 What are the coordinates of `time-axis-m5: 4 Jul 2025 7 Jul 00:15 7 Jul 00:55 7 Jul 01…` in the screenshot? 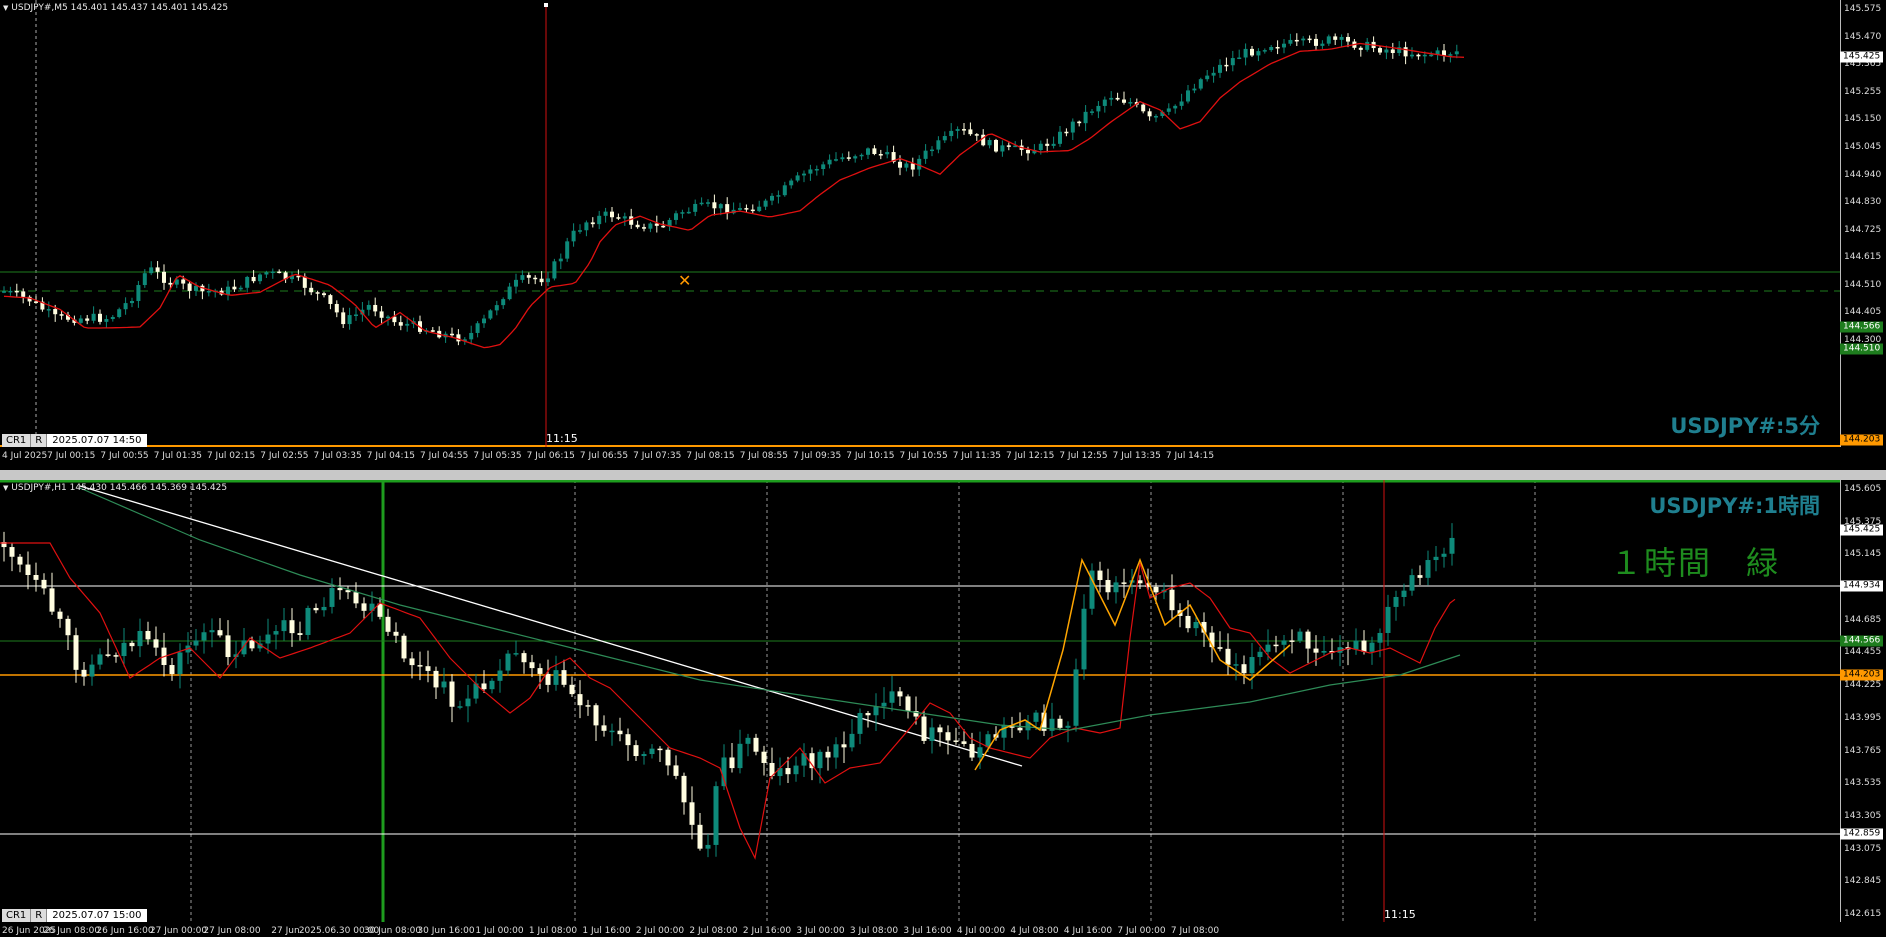 It's located at (920, 457).